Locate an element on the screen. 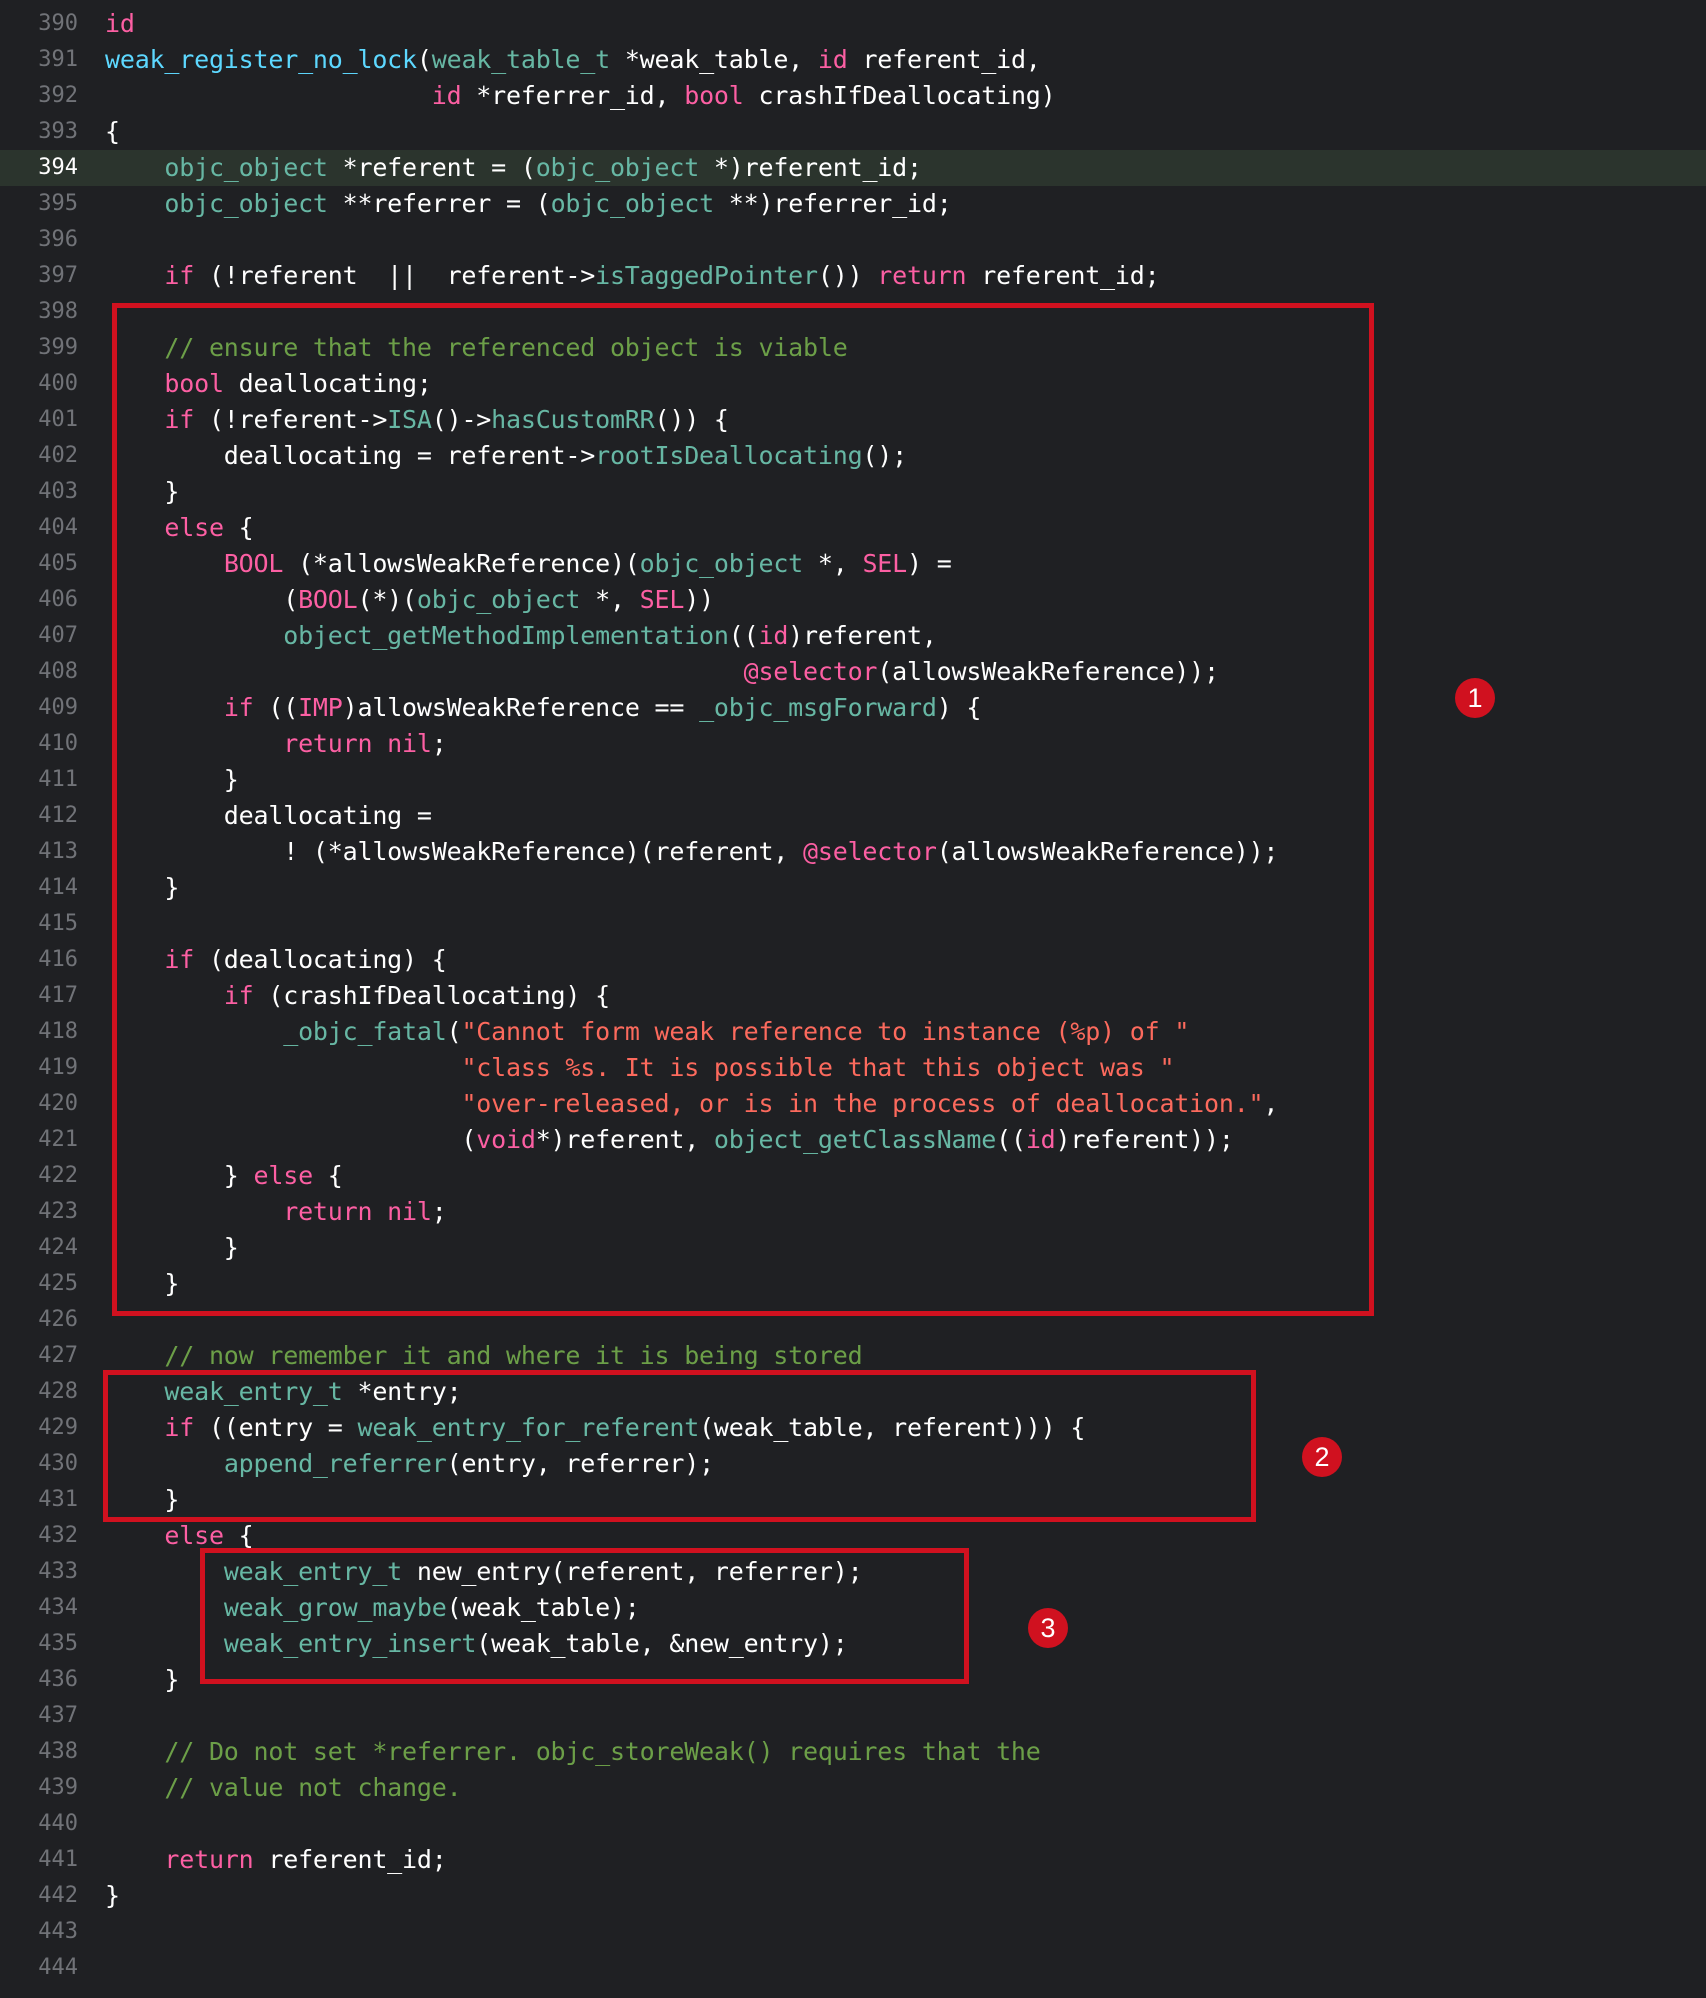 This screenshot has height=1998, width=1706. code-token: referent_id; is located at coordinates (350, 1859).